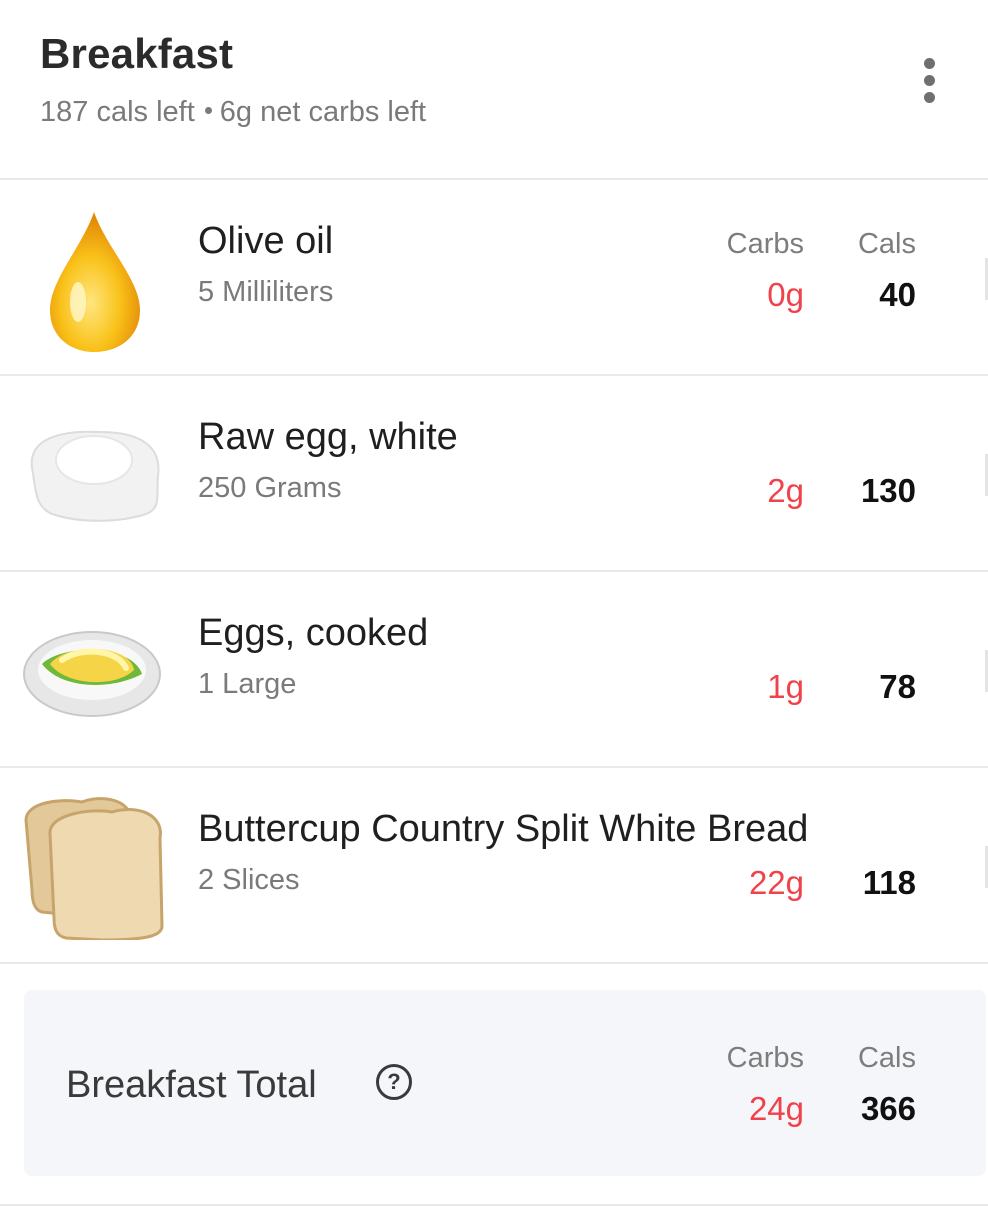 This screenshot has height=1224, width=988. Describe the element at coordinates (249, 880) in the screenshot. I see `food-quantity: 2 Slices` at that location.